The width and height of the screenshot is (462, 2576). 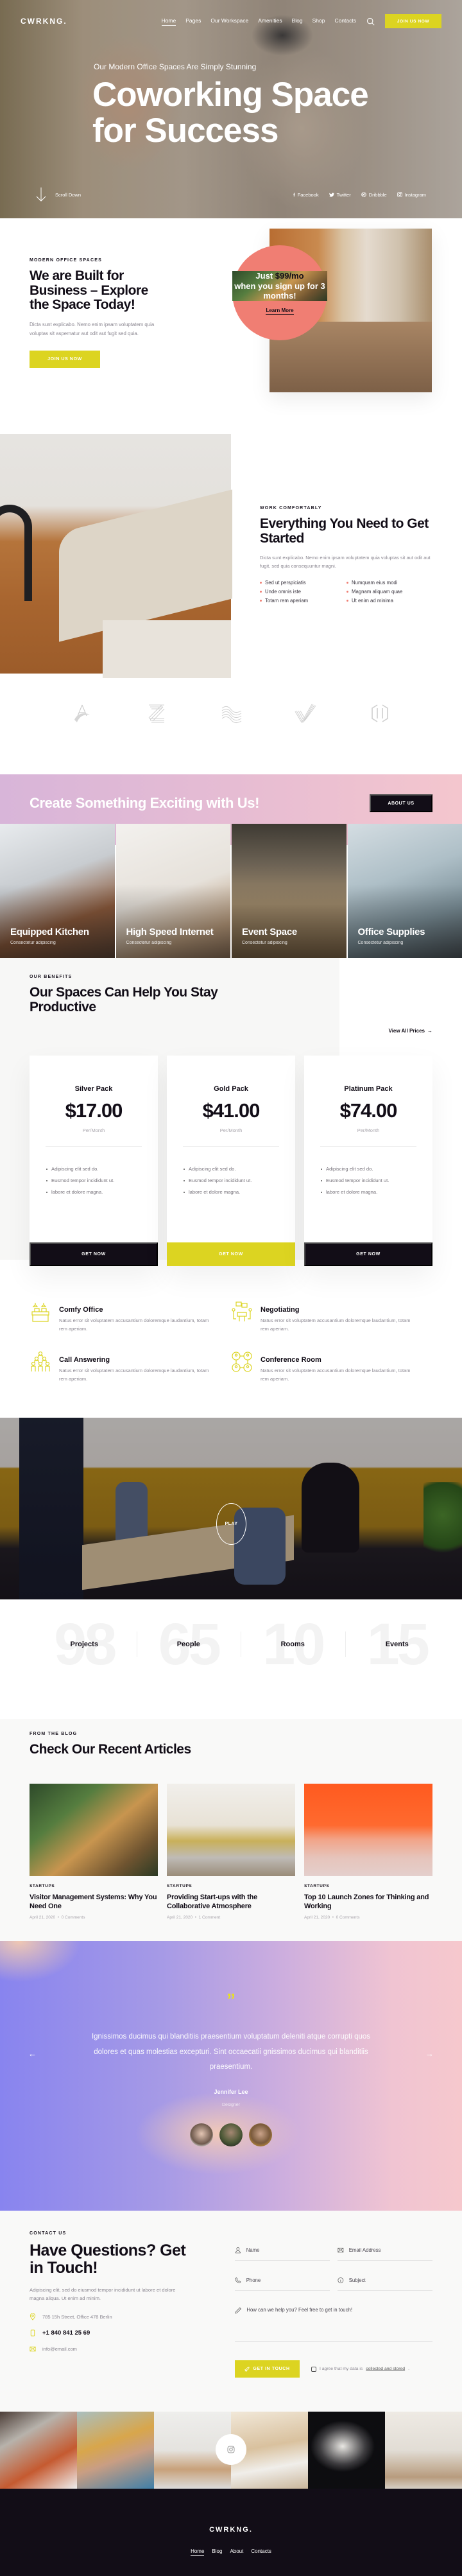 What do you see at coordinates (289, 891) in the screenshot?
I see `amenity-tile-event-space: Event SpaceConsectetur adipiscing` at bounding box center [289, 891].